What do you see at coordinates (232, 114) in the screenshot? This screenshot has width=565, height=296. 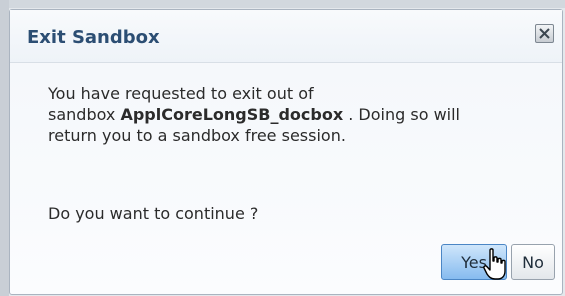 I see `sandbox-name: ApplCoreLongSB_docbox` at bounding box center [232, 114].